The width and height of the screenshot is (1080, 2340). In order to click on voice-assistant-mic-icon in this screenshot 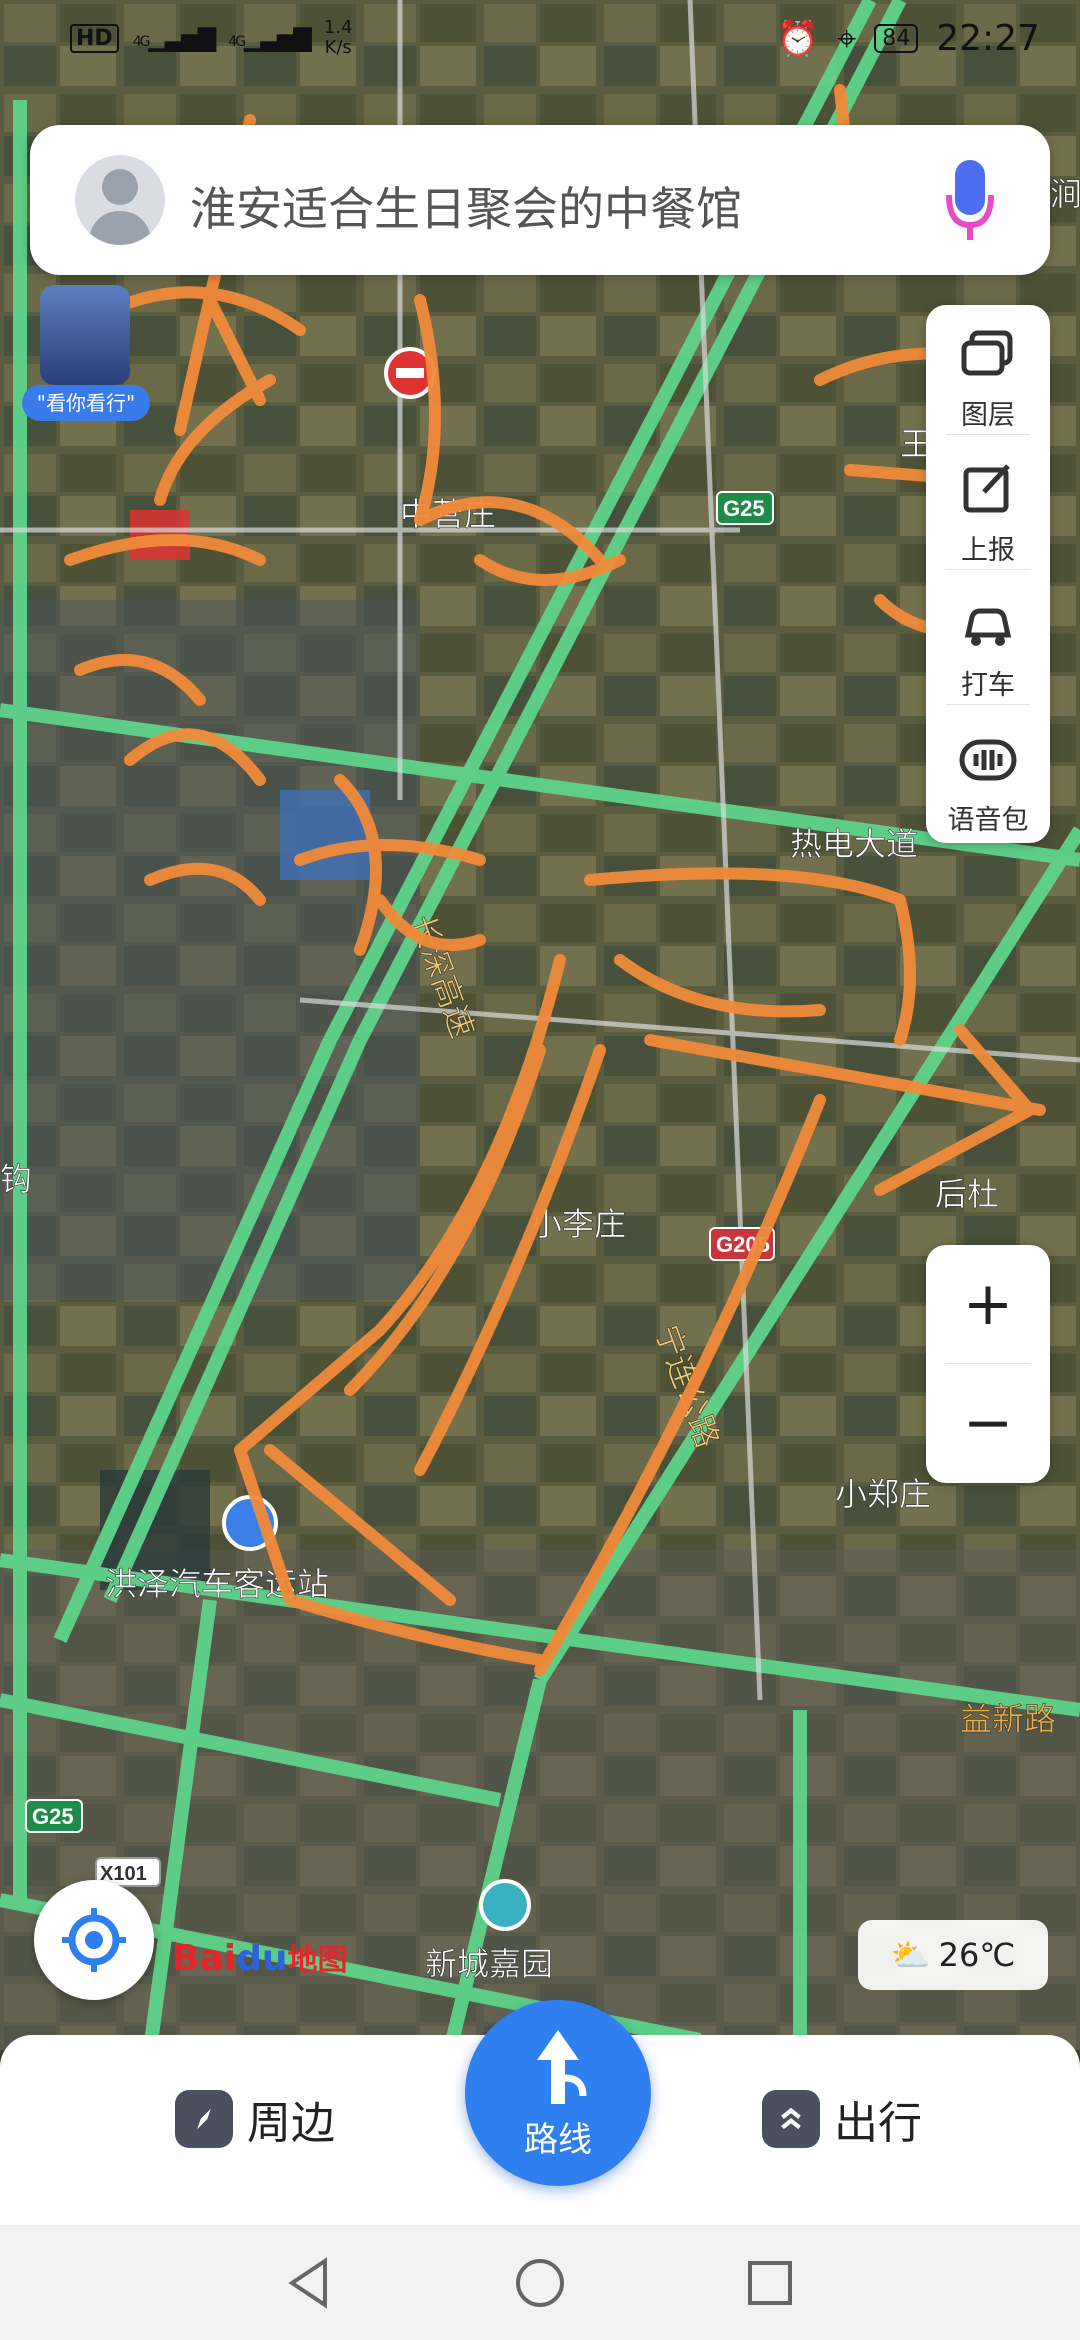, I will do `click(970, 200)`.